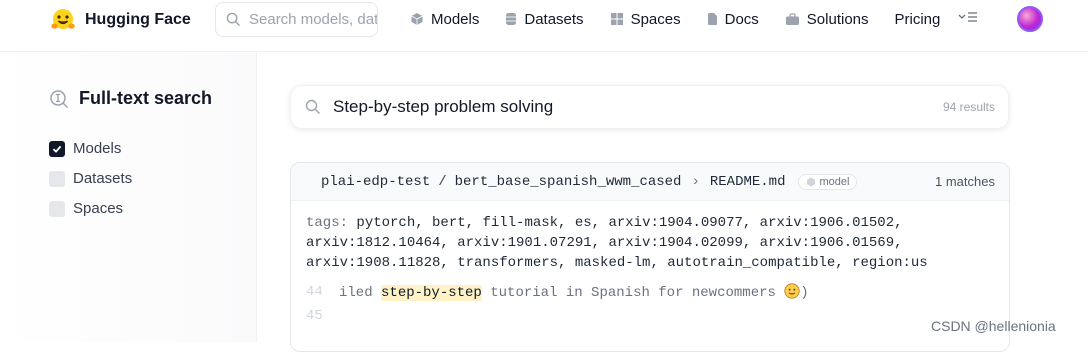 The width and height of the screenshot is (1088, 352). What do you see at coordinates (968, 107) in the screenshot?
I see `results-count: 94 results` at bounding box center [968, 107].